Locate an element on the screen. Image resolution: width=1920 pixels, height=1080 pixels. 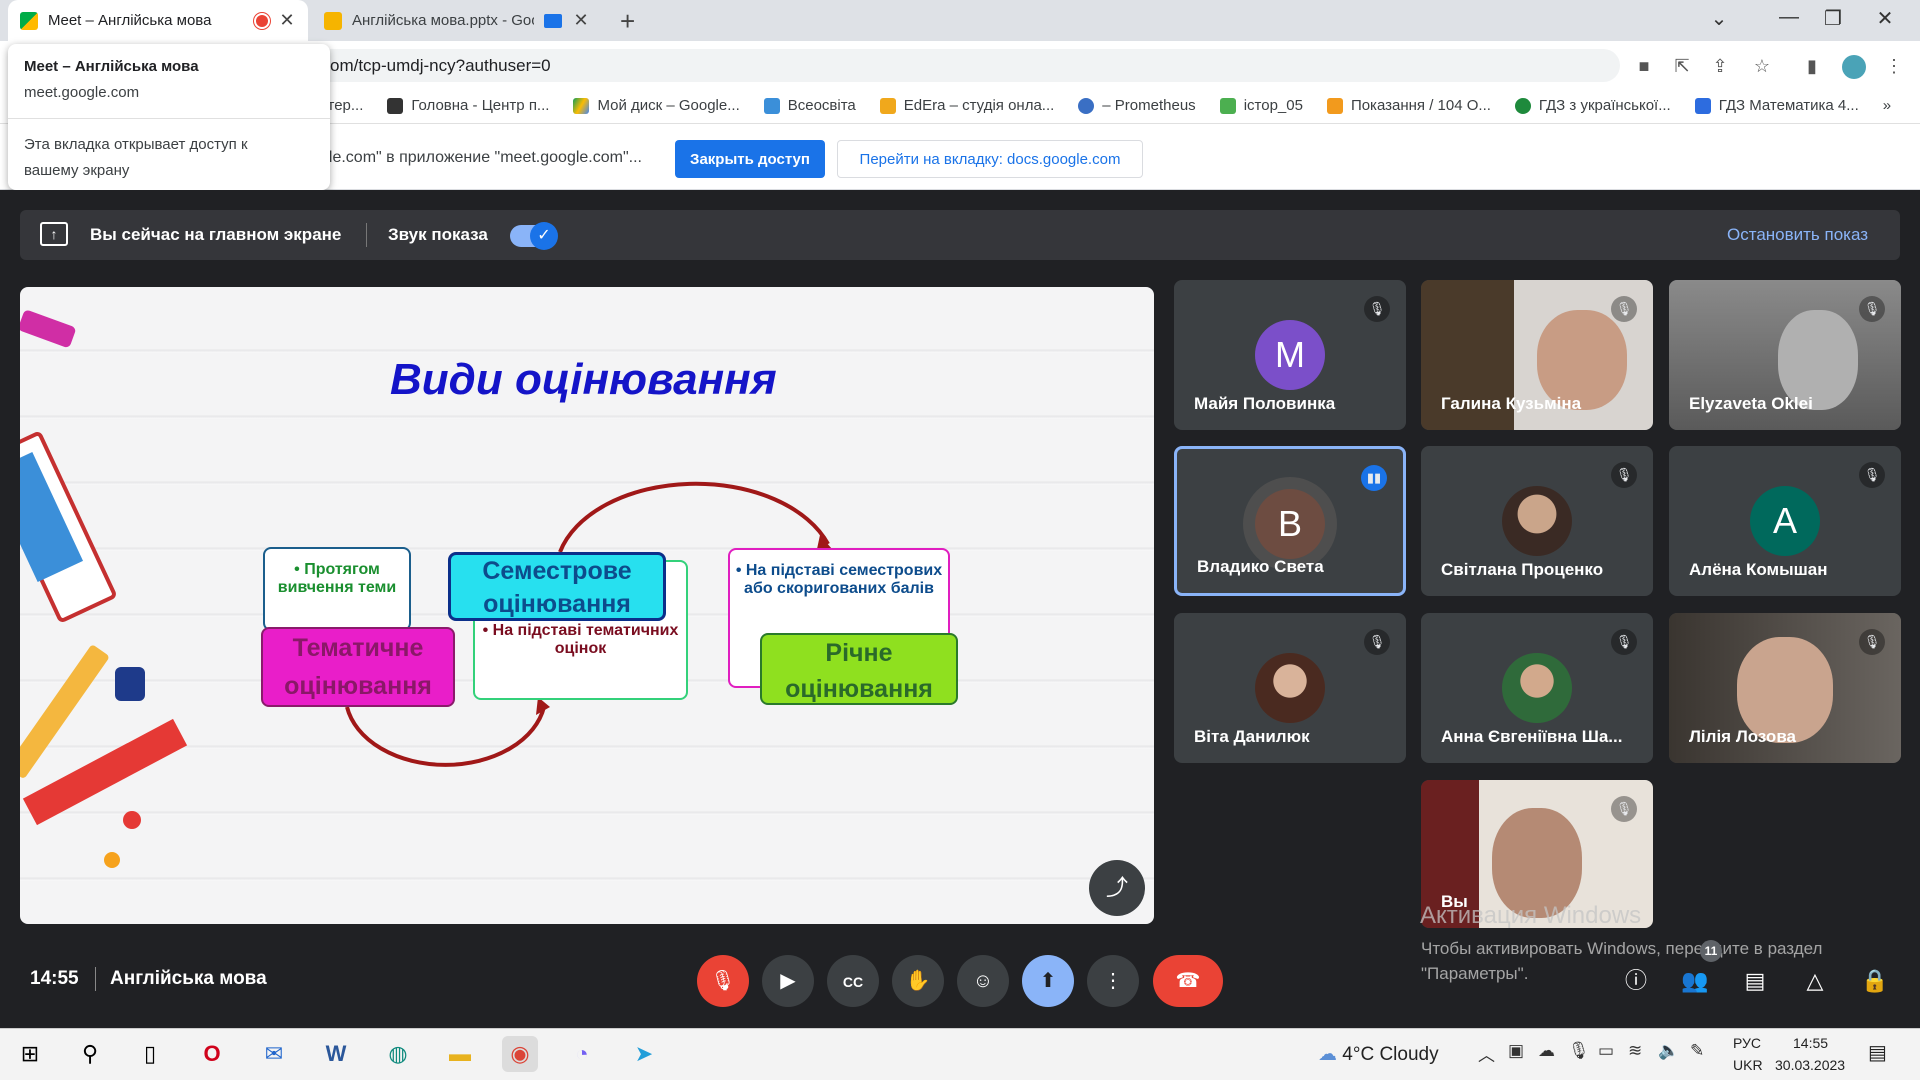
battery-icon: ▭ is located at coordinates (1606, 1051).